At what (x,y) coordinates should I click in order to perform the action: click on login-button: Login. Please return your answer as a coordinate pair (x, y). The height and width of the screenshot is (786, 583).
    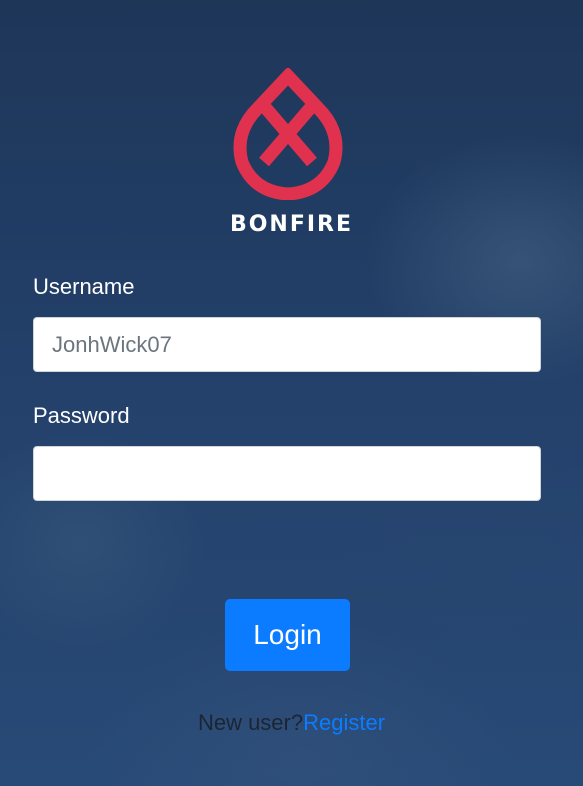
    Looking at the image, I should click on (287, 635).